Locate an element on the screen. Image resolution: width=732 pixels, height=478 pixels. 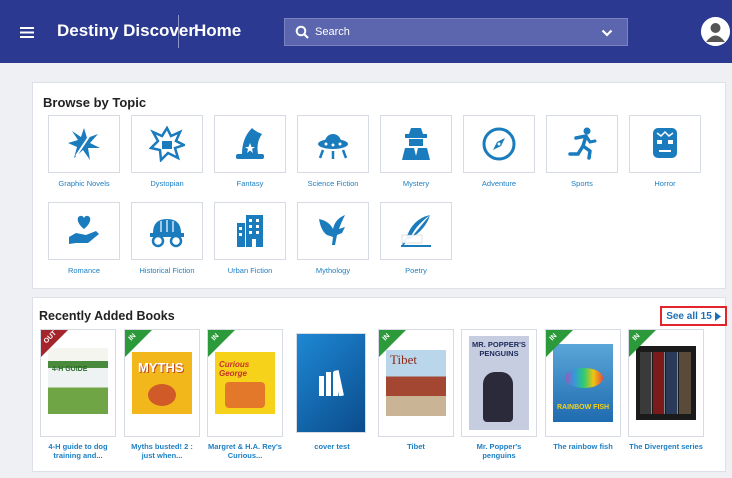
monster-icon is located at coordinates (665, 144).